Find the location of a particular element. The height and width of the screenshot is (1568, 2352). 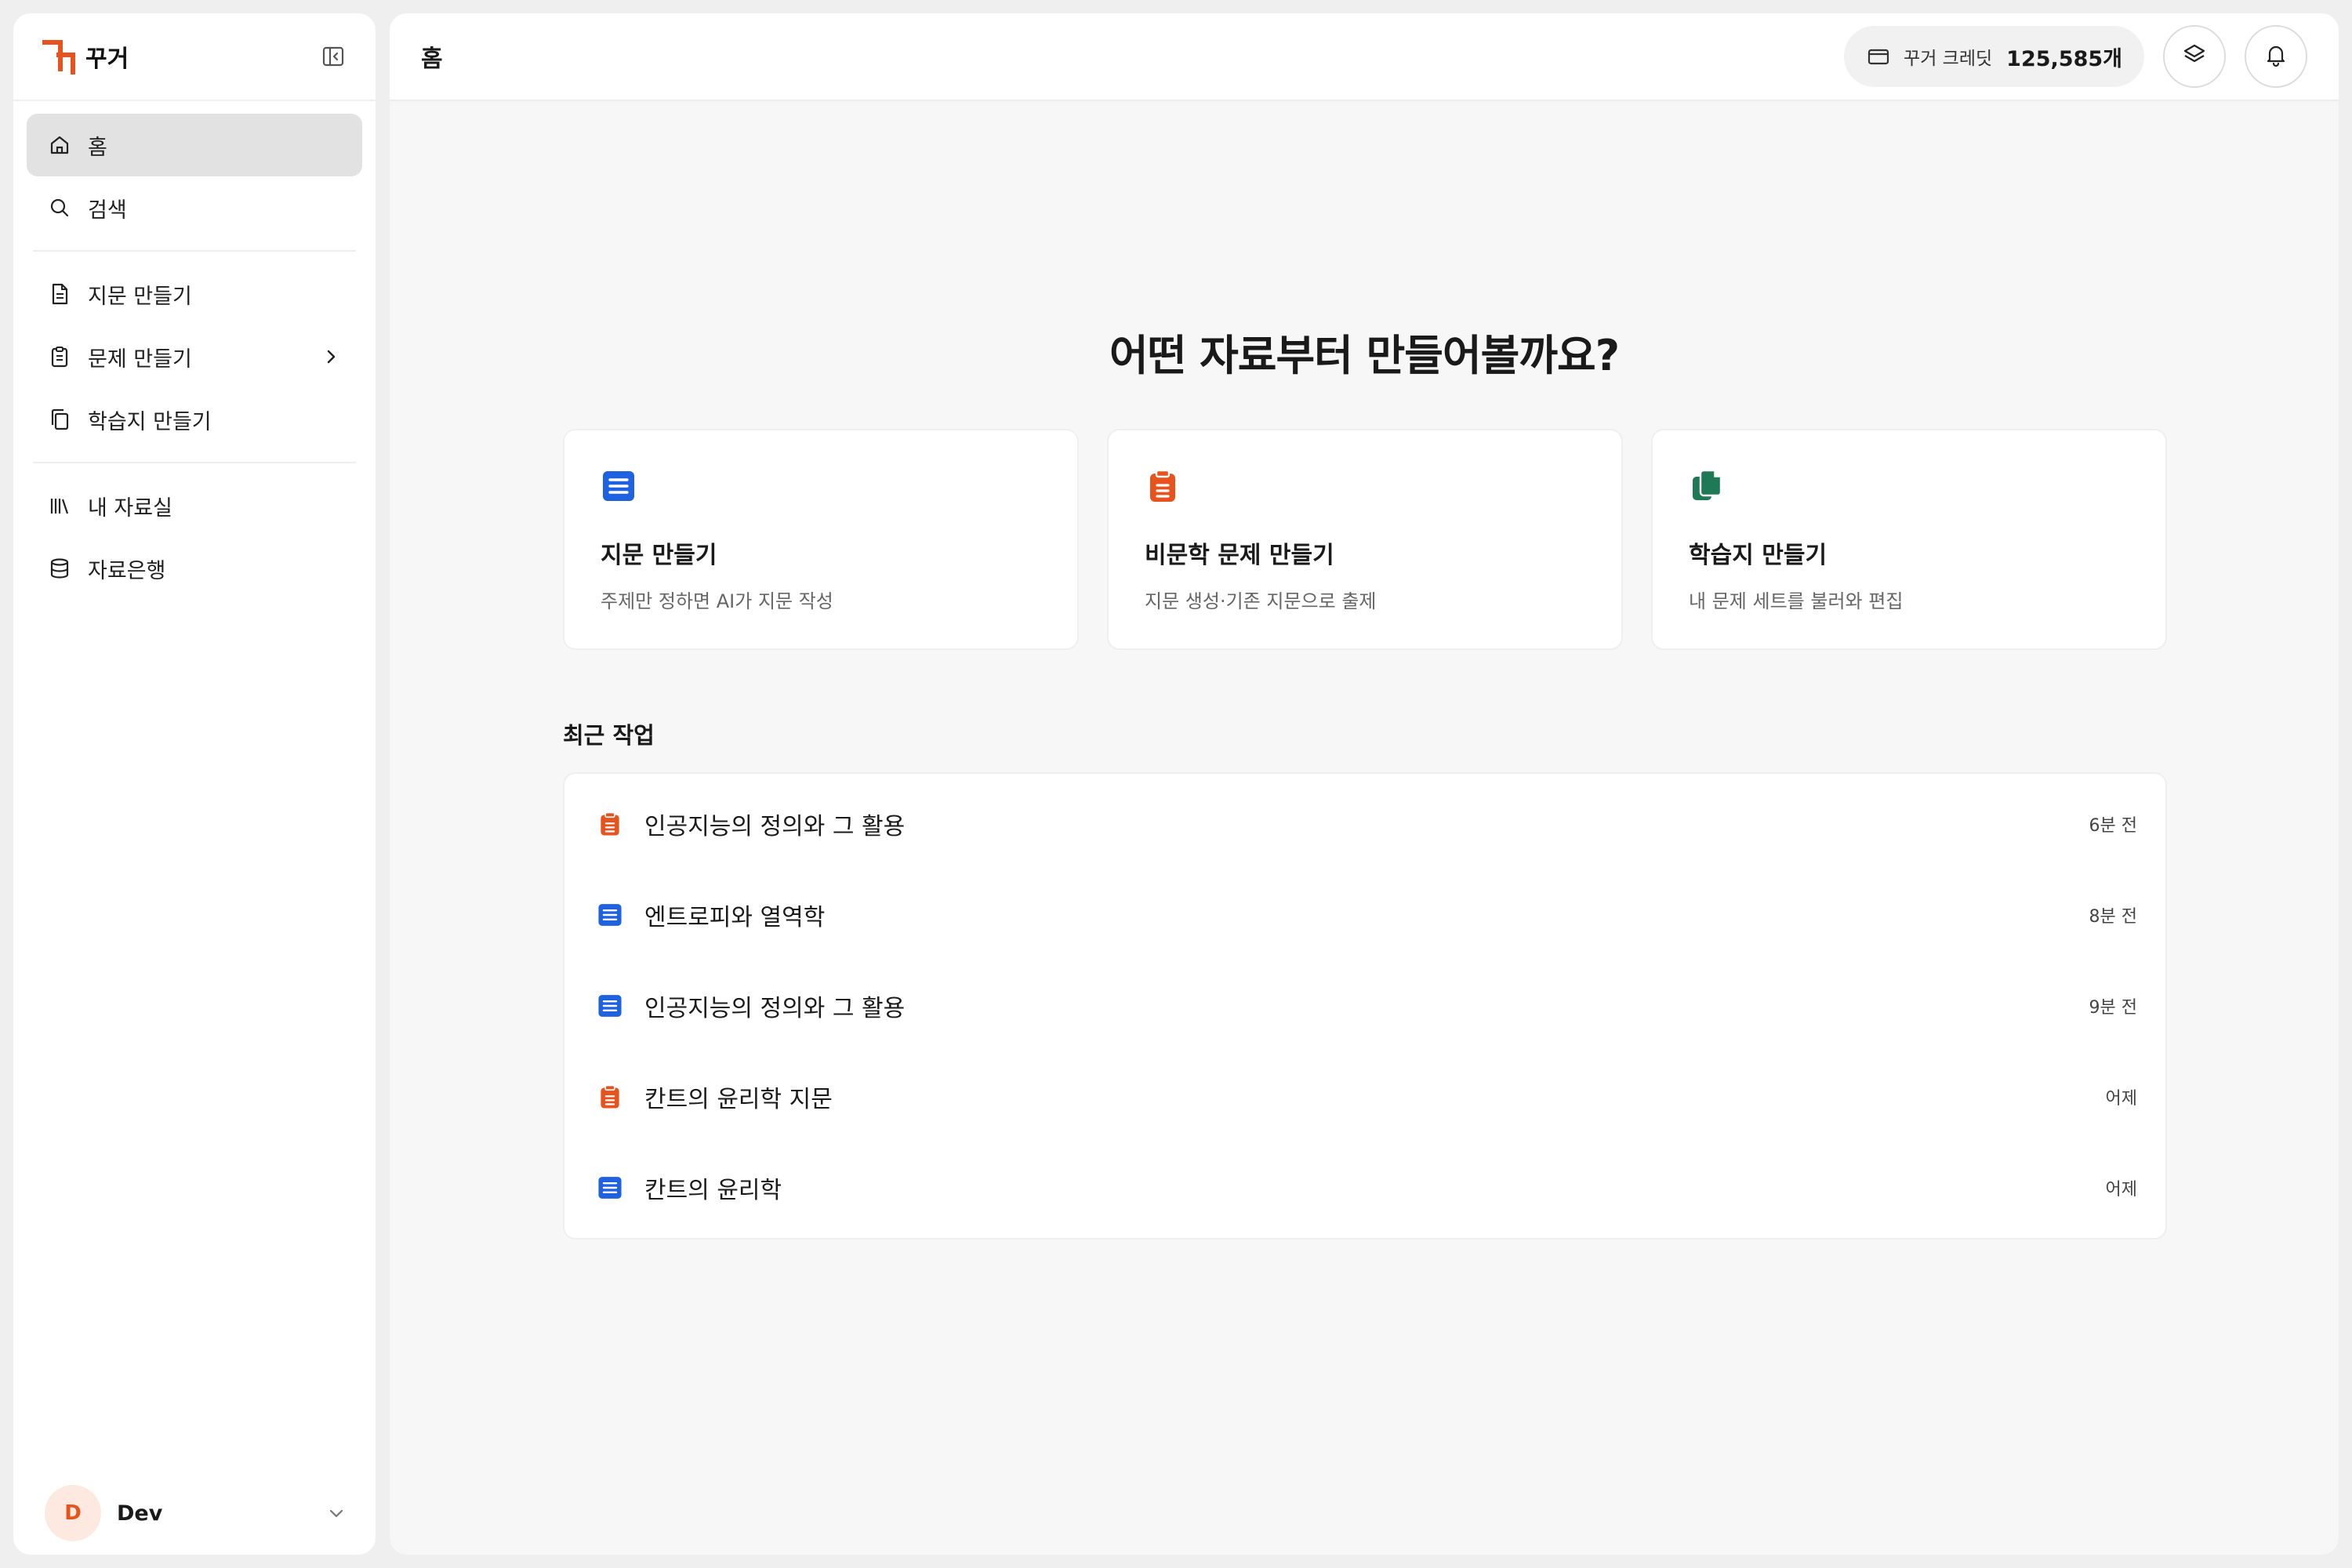

card-create-nonfiction-question: 비문학 문제 만들기 지문 생성·기존 지문으로 출제 is located at coordinates (1365, 539).